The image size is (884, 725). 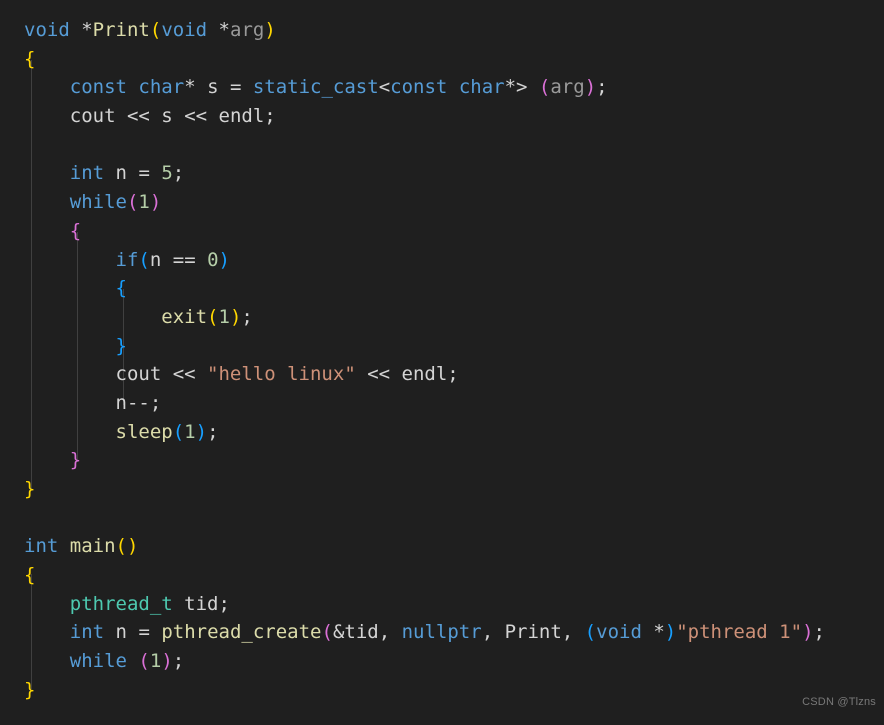 I want to click on code-token: Print, so click(x=121, y=30).